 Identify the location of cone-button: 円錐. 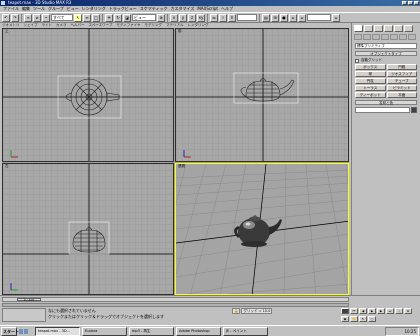
(401, 67).